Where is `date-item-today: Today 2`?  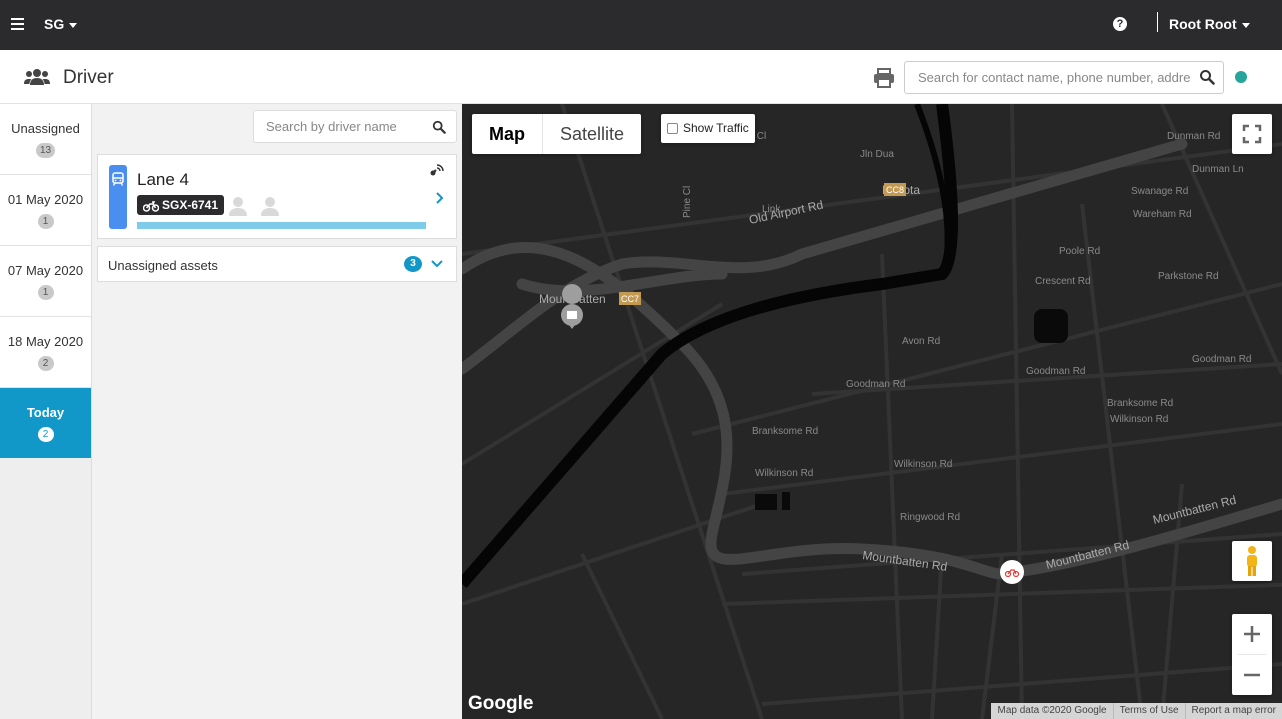
date-item-today: Today 2 is located at coordinates (45, 423).